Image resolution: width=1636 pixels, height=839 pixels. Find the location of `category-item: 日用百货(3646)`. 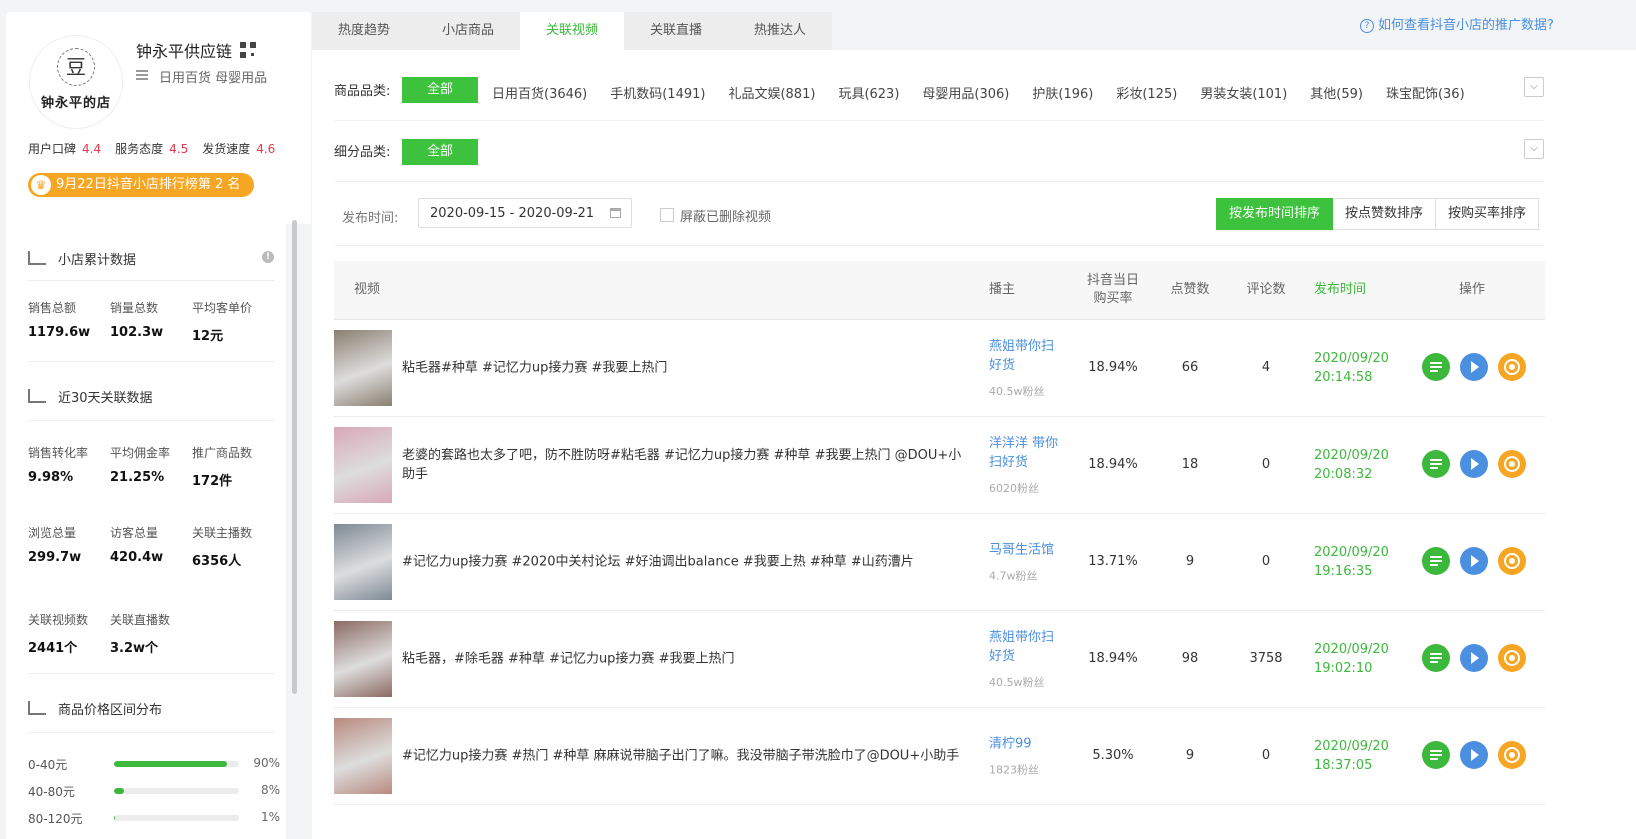

category-item: 日用百货(3646) is located at coordinates (539, 92).